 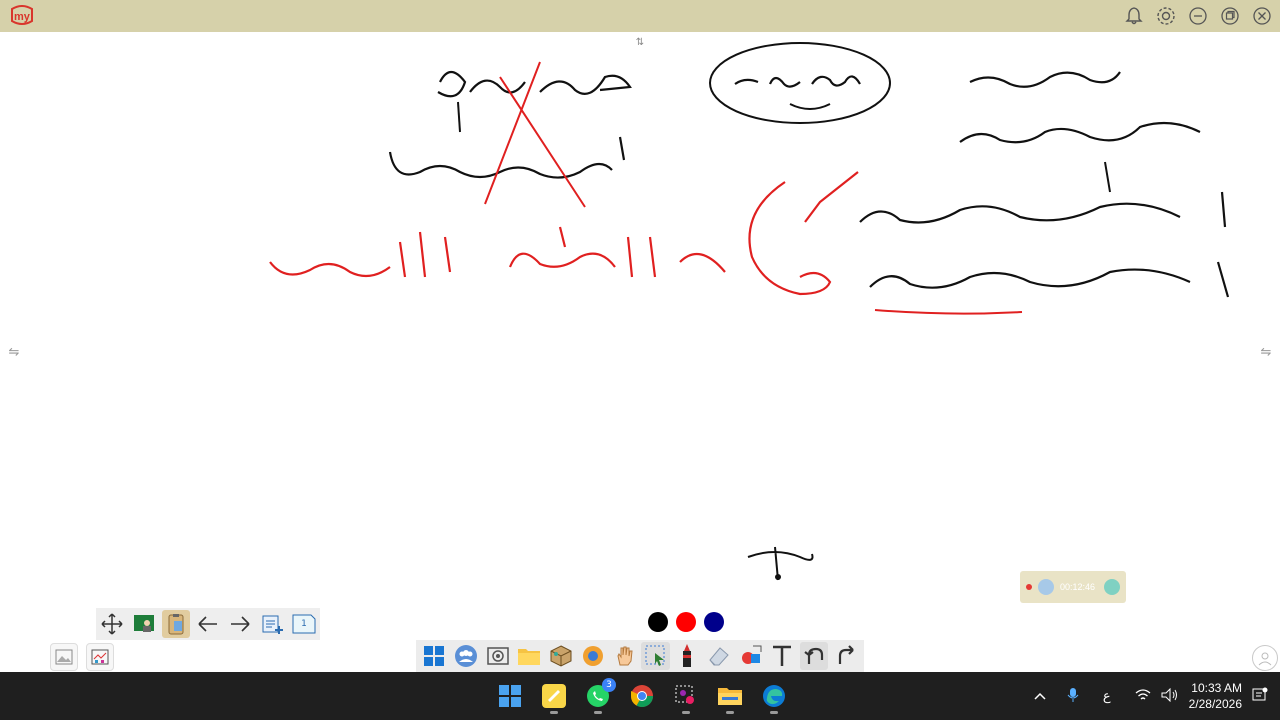 What do you see at coordinates (640, 45) in the screenshot?
I see `collapse-toolbar-icon: ⇅` at bounding box center [640, 45].